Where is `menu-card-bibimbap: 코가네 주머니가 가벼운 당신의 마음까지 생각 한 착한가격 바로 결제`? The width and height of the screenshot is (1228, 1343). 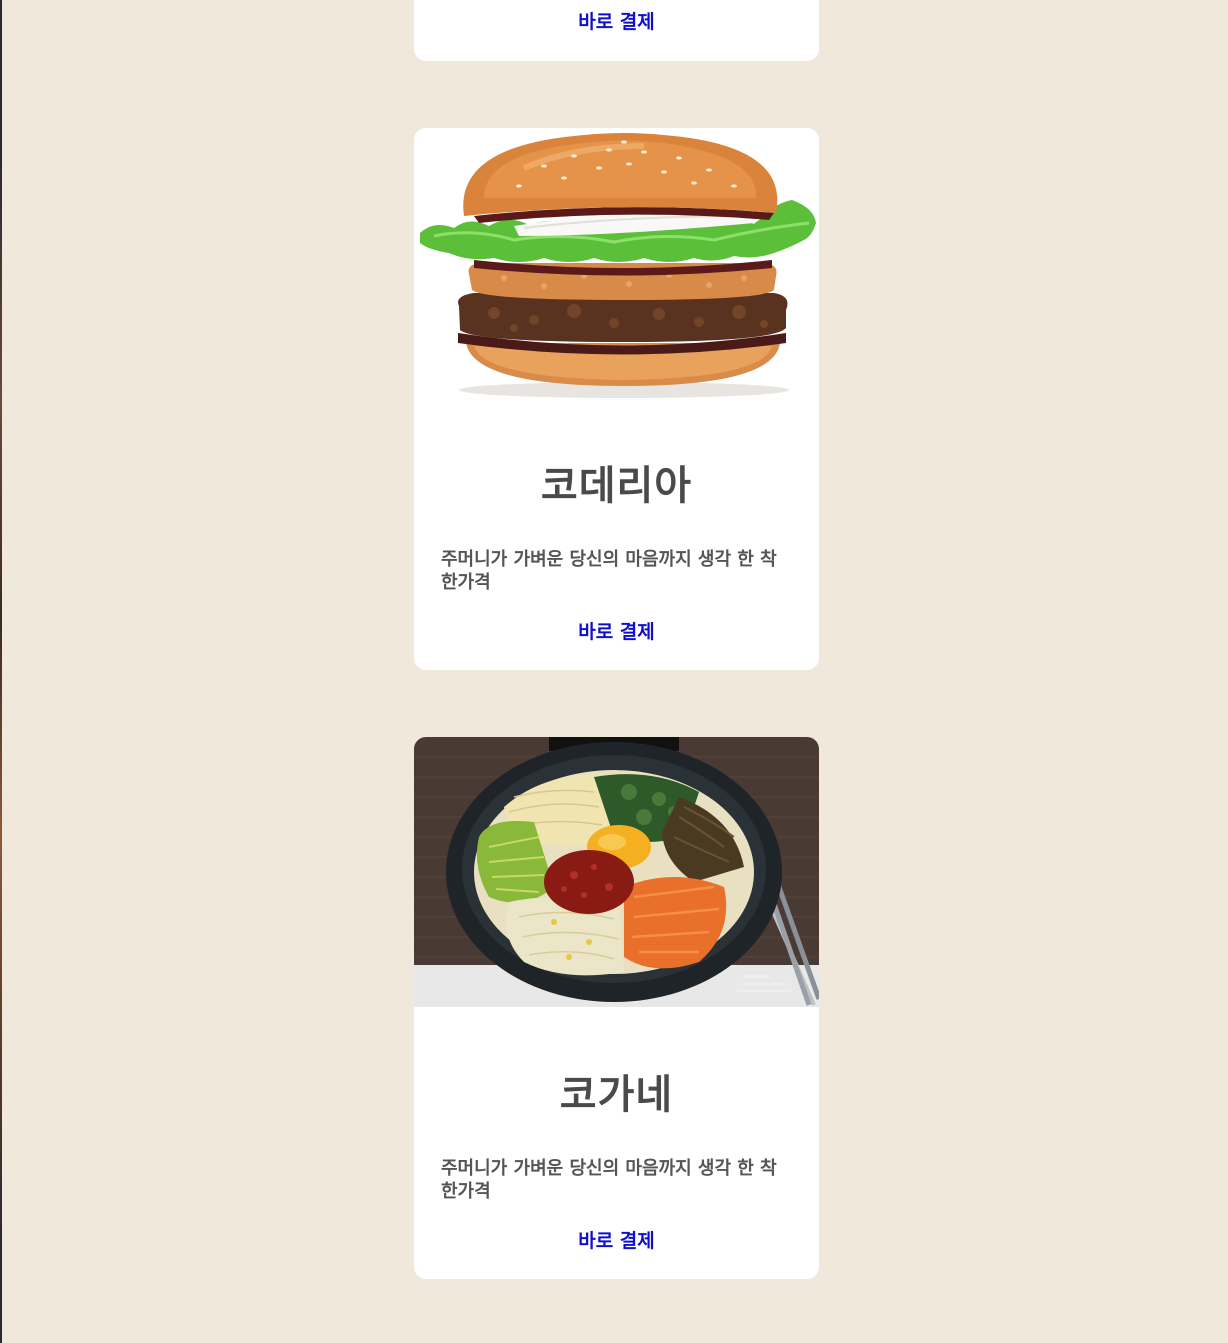
menu-card-bibimbap: 코가네 주머니가 가벼운 당신의 마음까지 생각 한 착한가격 바로 결제 is located at coordinates (616, 1008).